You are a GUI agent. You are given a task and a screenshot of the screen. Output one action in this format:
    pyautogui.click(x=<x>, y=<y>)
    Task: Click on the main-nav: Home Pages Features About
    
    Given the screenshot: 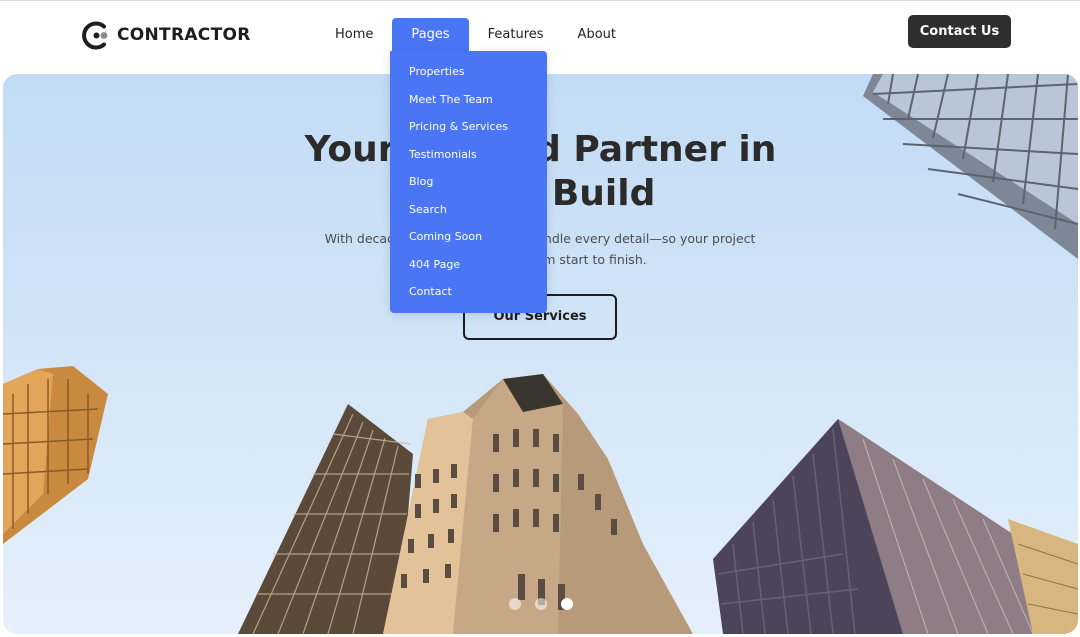 What is the action you would take?
    pyautogui.click(x=475, y=34)
    